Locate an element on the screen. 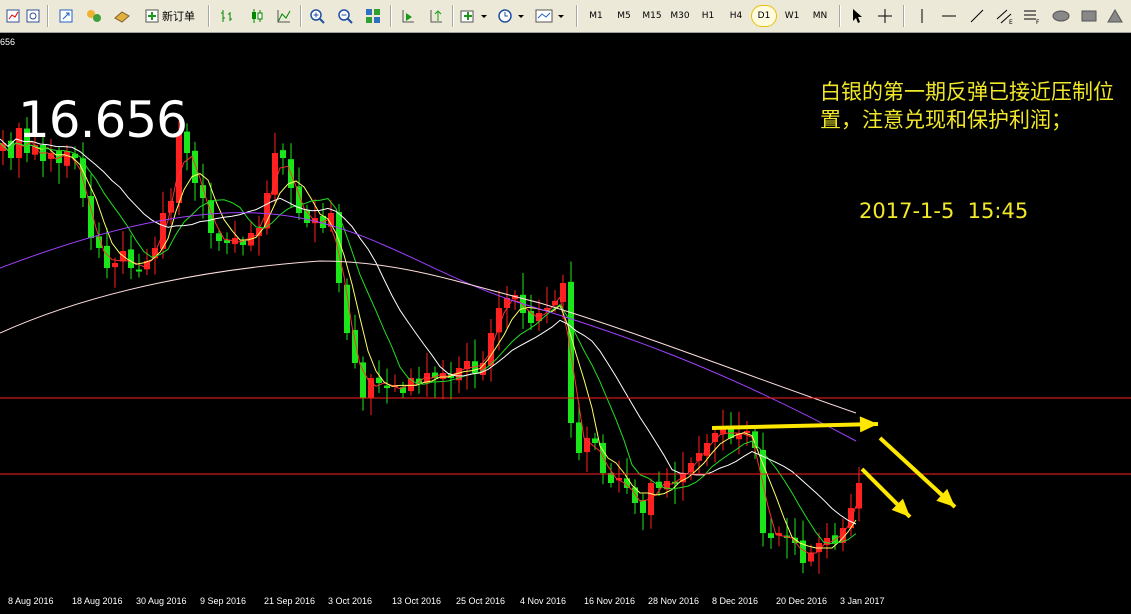 This screenshot has width=1131, height=614. timeframe-m15-button: M15 is located at coordinates (652, 16).